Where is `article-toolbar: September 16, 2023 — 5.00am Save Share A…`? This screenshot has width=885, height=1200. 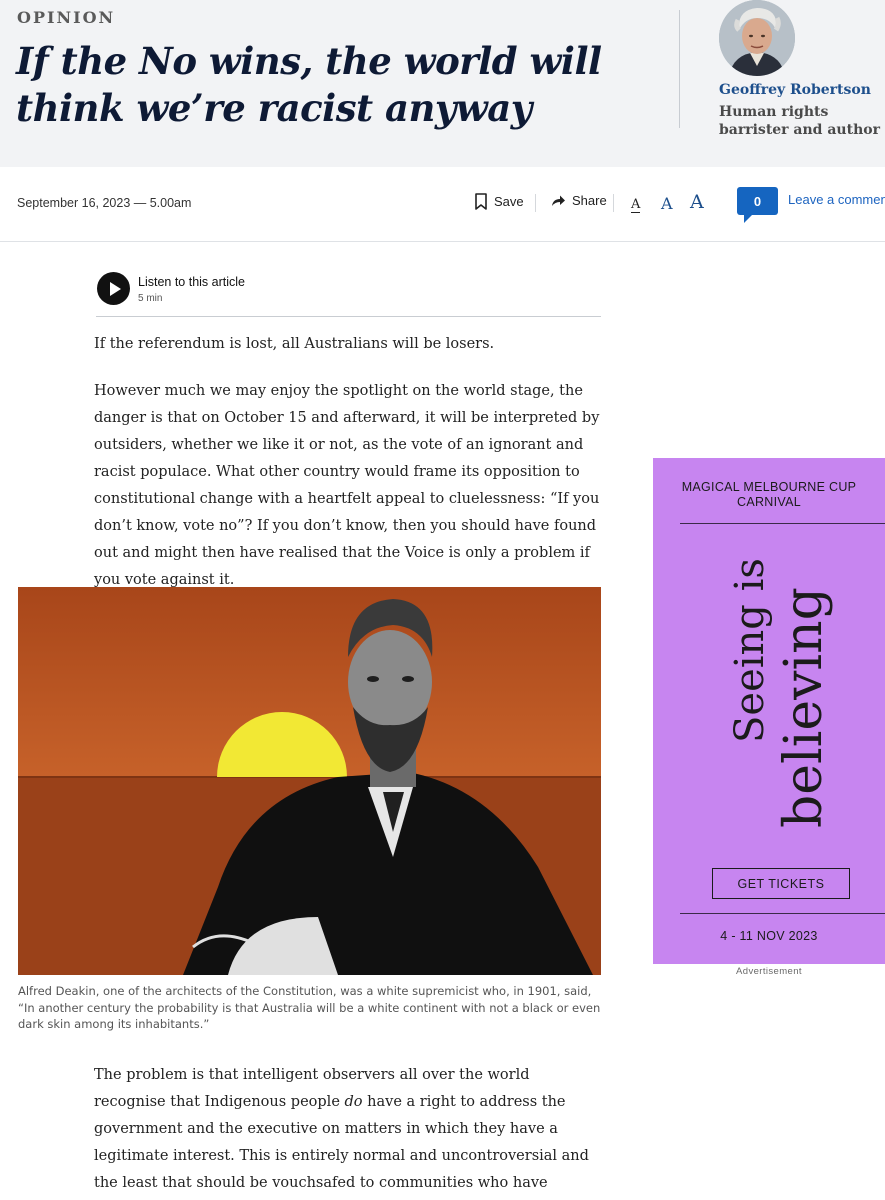 article-toolbar: September 16, 2023 — 5.00am Save Share A… is located at coordinates (442, 204).